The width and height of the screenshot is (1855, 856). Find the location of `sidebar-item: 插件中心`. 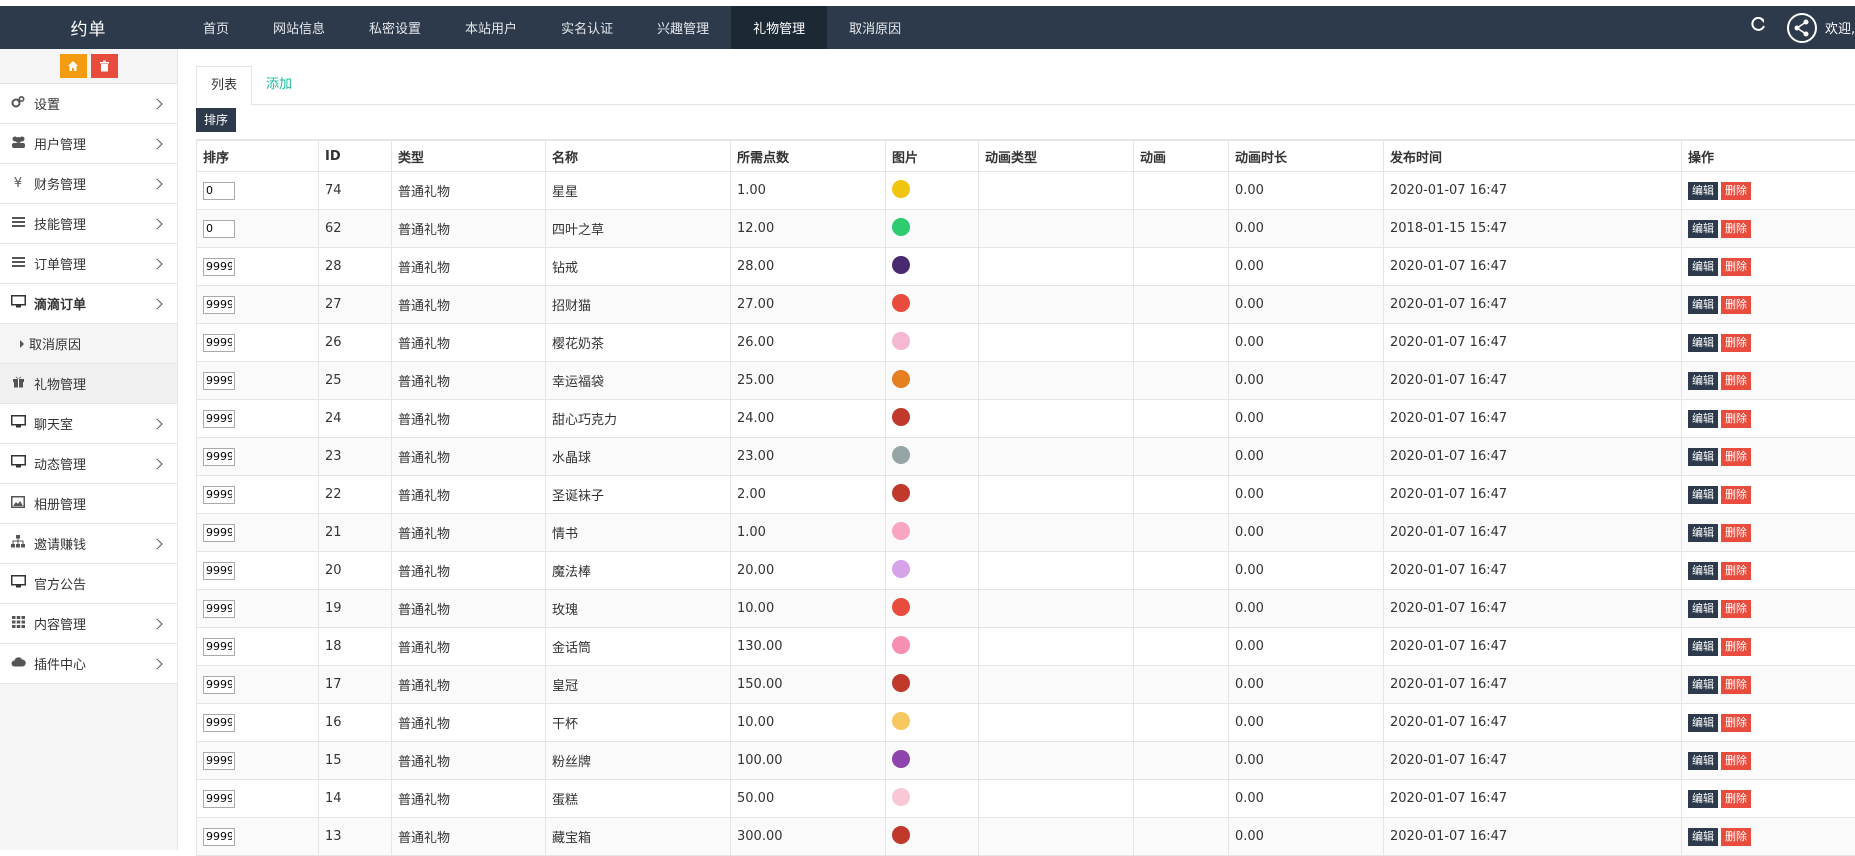

sidebar-item: 插件中心 is located at coordinates (88, 664).